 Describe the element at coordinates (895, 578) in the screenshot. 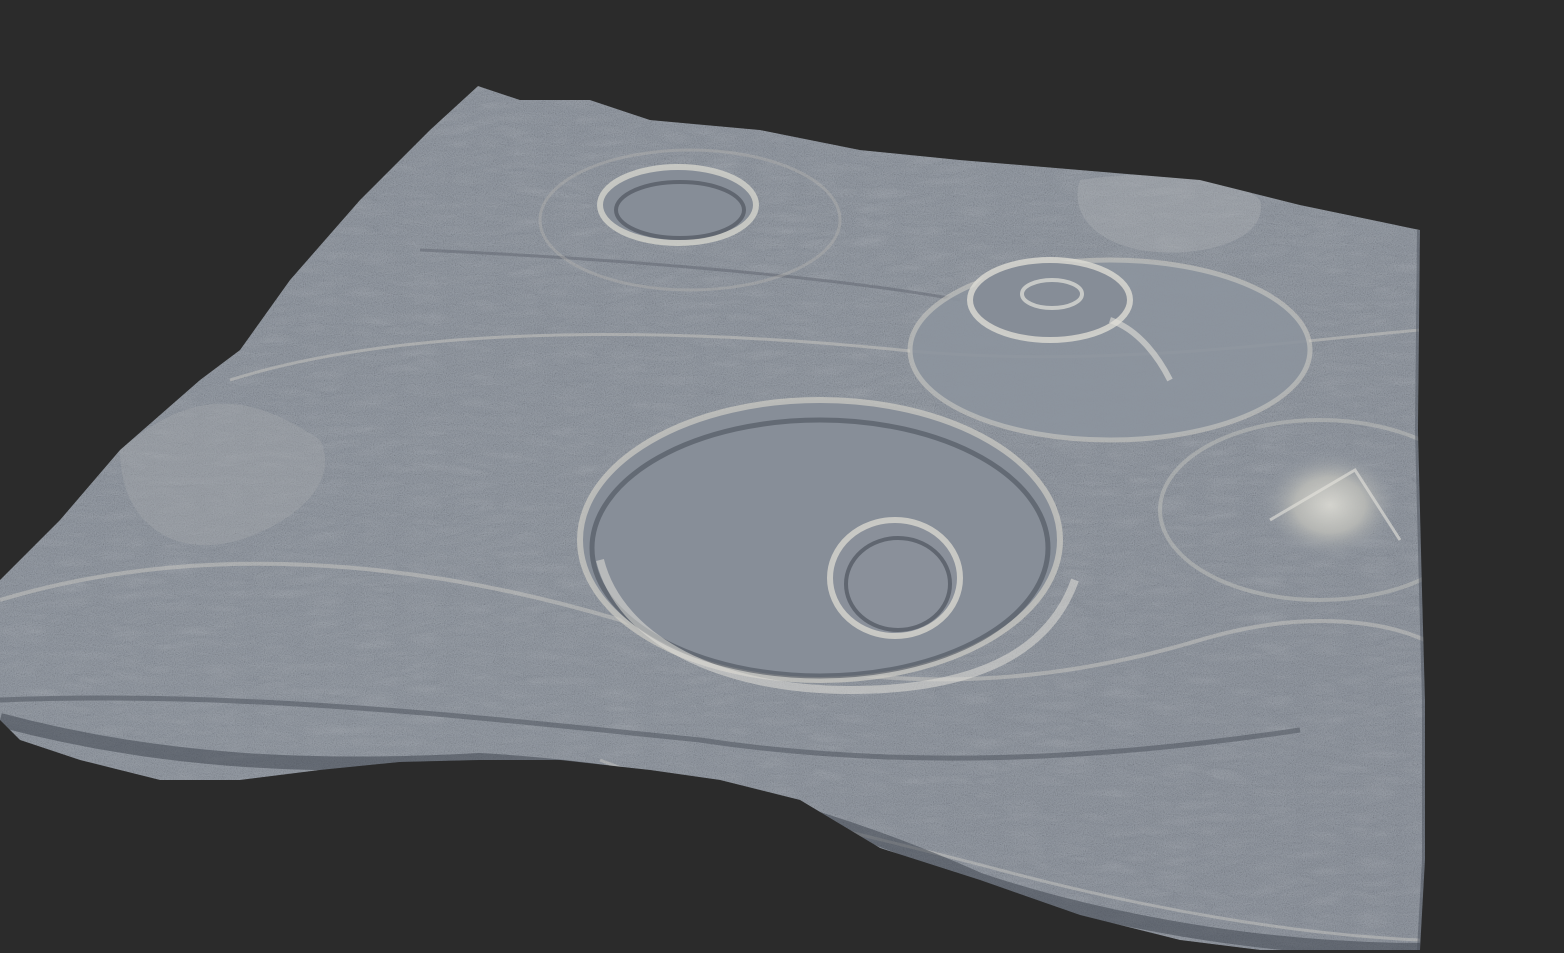

I see `crater-small-inner` at that location.